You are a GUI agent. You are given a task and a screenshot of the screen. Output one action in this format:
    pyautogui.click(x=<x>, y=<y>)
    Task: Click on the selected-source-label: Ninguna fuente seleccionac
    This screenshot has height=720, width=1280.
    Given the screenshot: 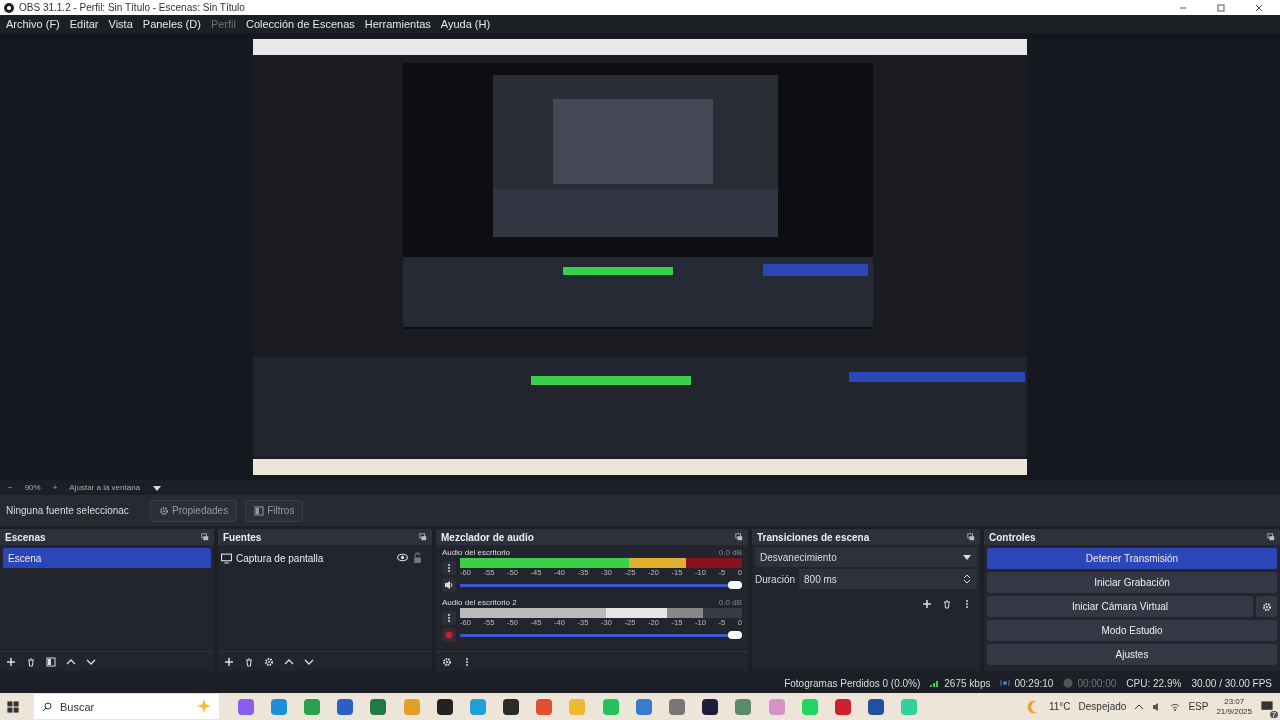 What is the action you would take?
    pyautogui.click(x=68, y=510)
    